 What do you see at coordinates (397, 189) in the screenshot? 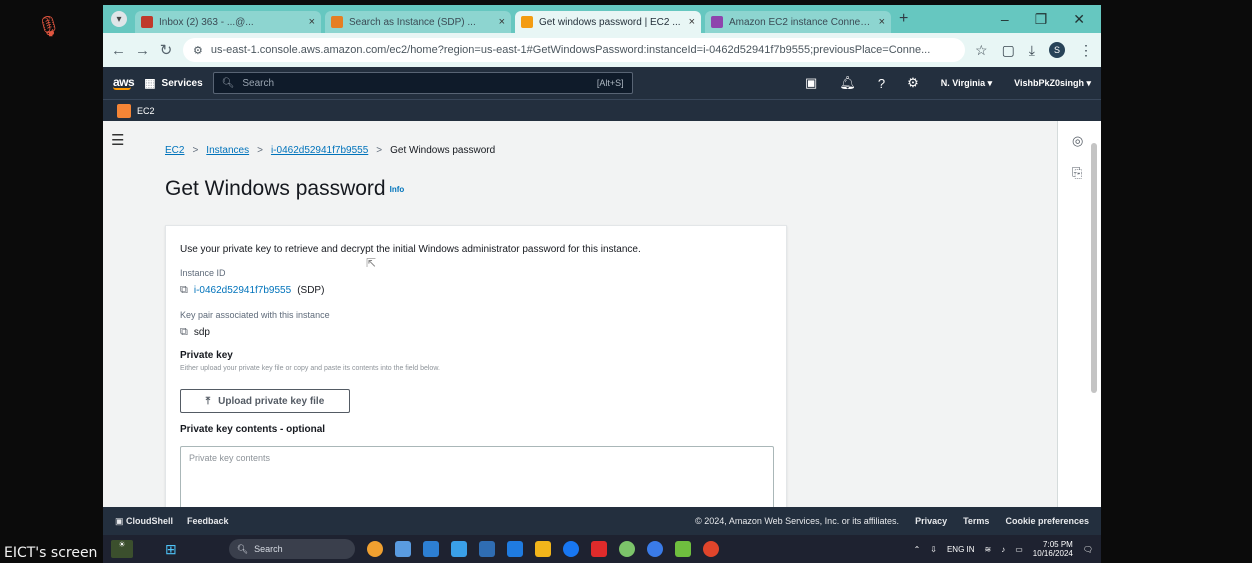
I see `info-link: Info` at bounding box center [397, 189].